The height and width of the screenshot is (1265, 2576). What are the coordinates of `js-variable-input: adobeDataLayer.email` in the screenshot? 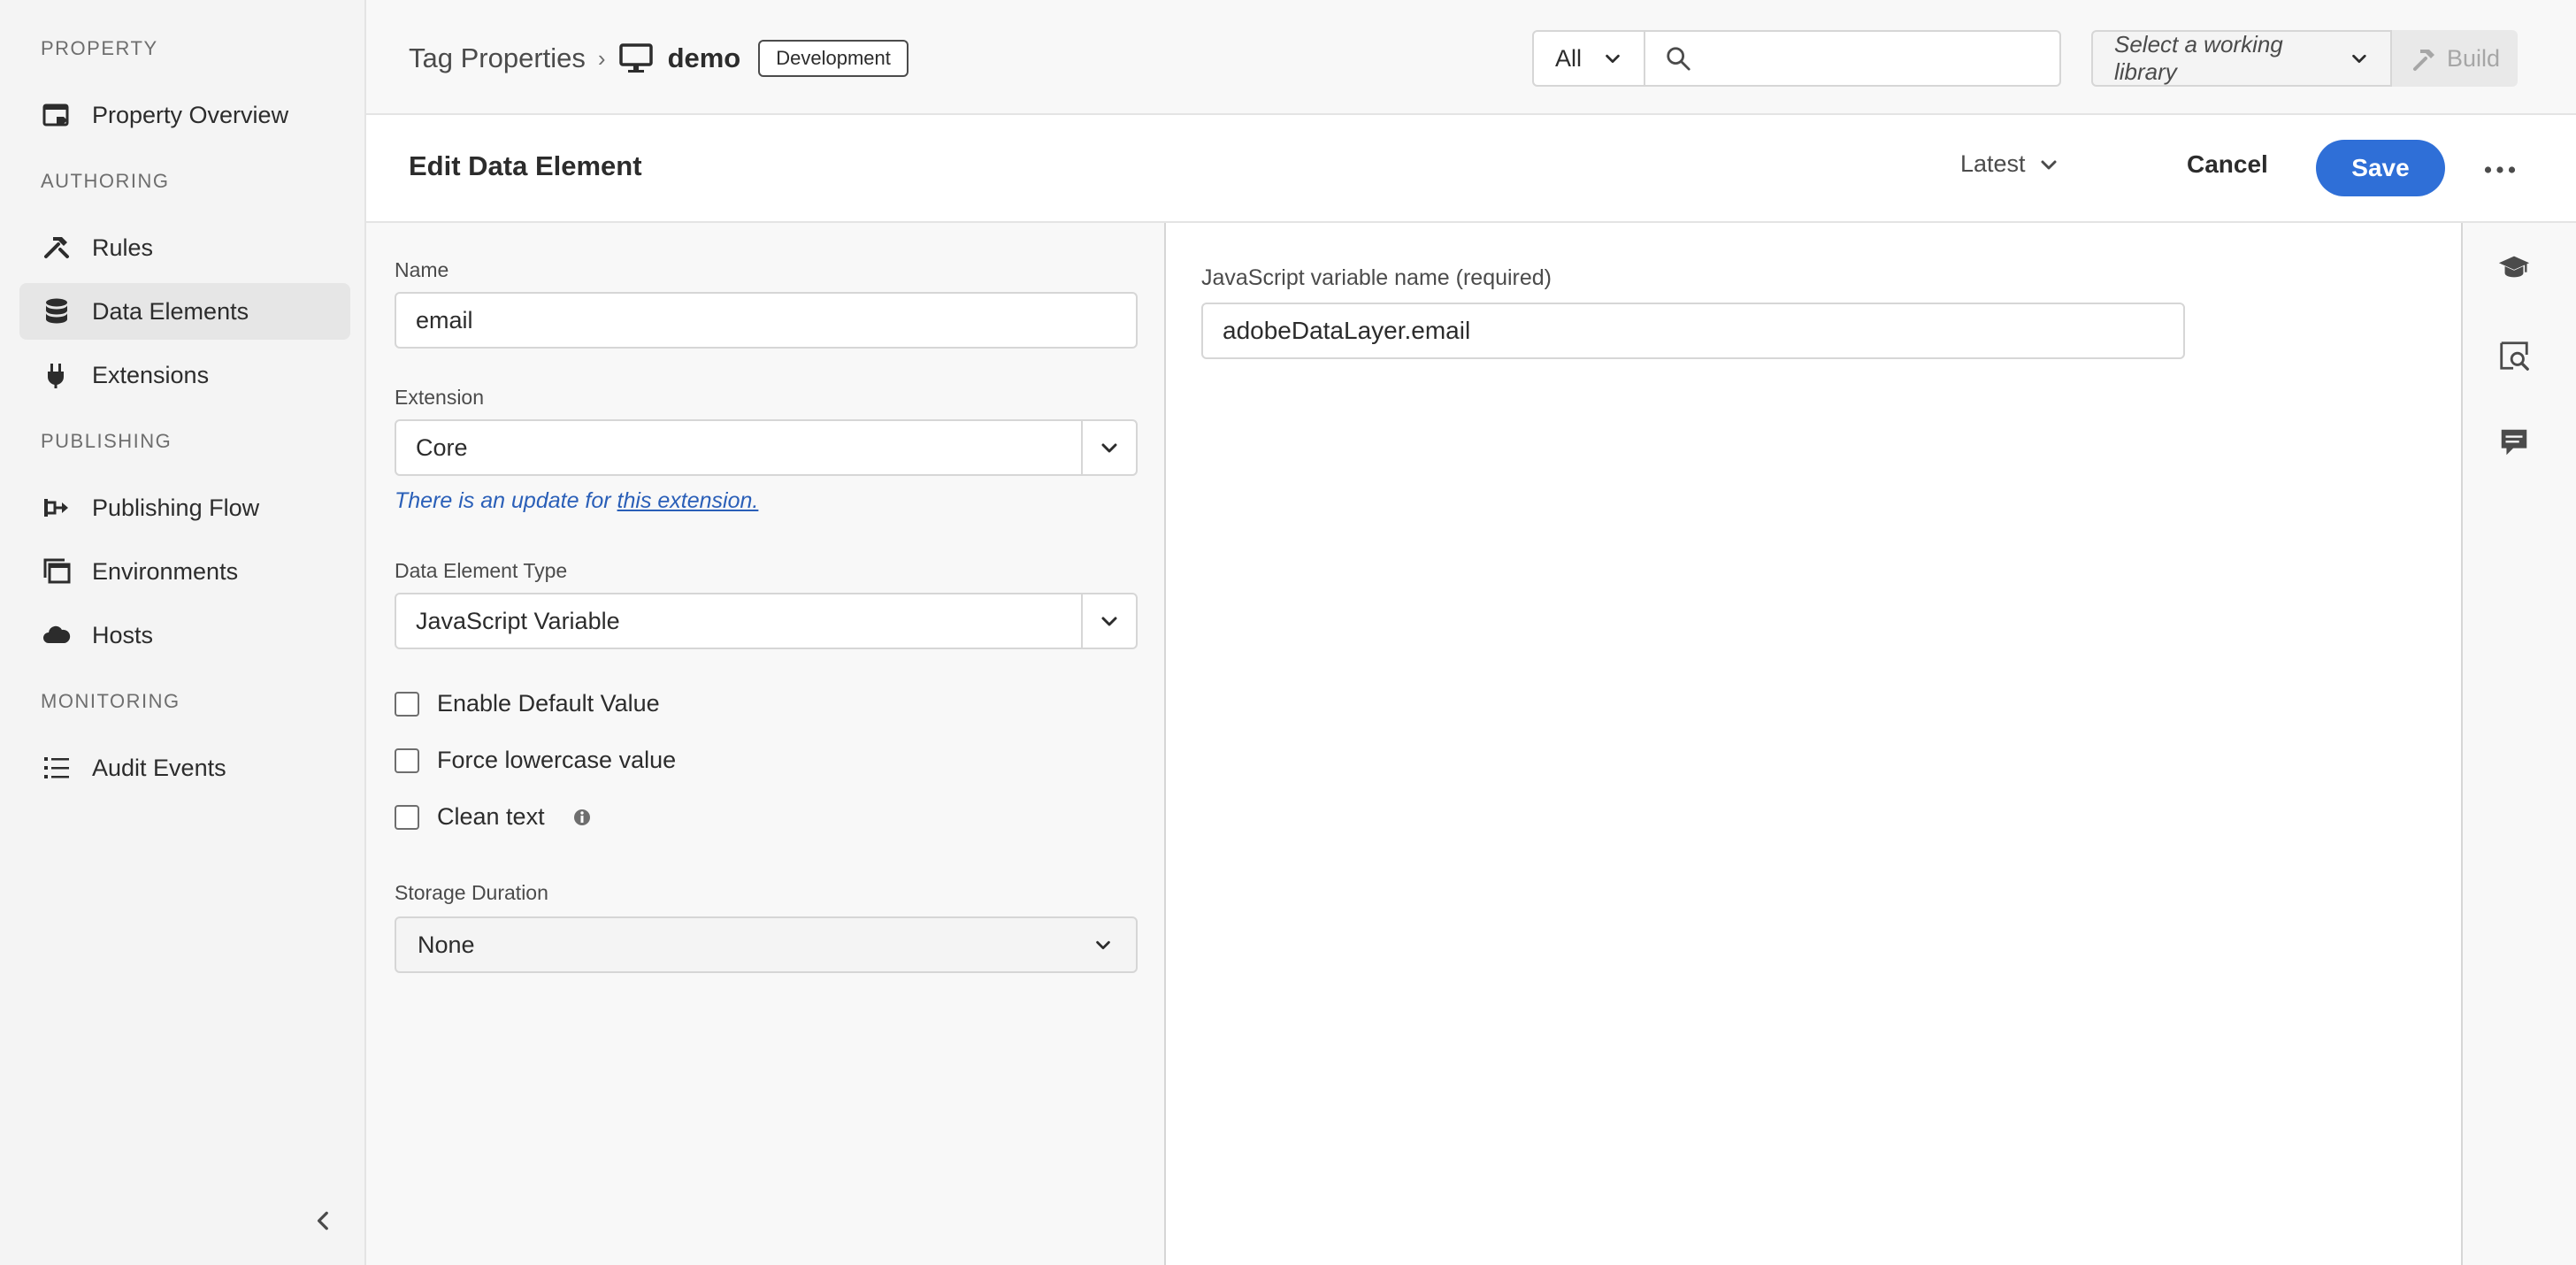 It's located at (1693, 331).